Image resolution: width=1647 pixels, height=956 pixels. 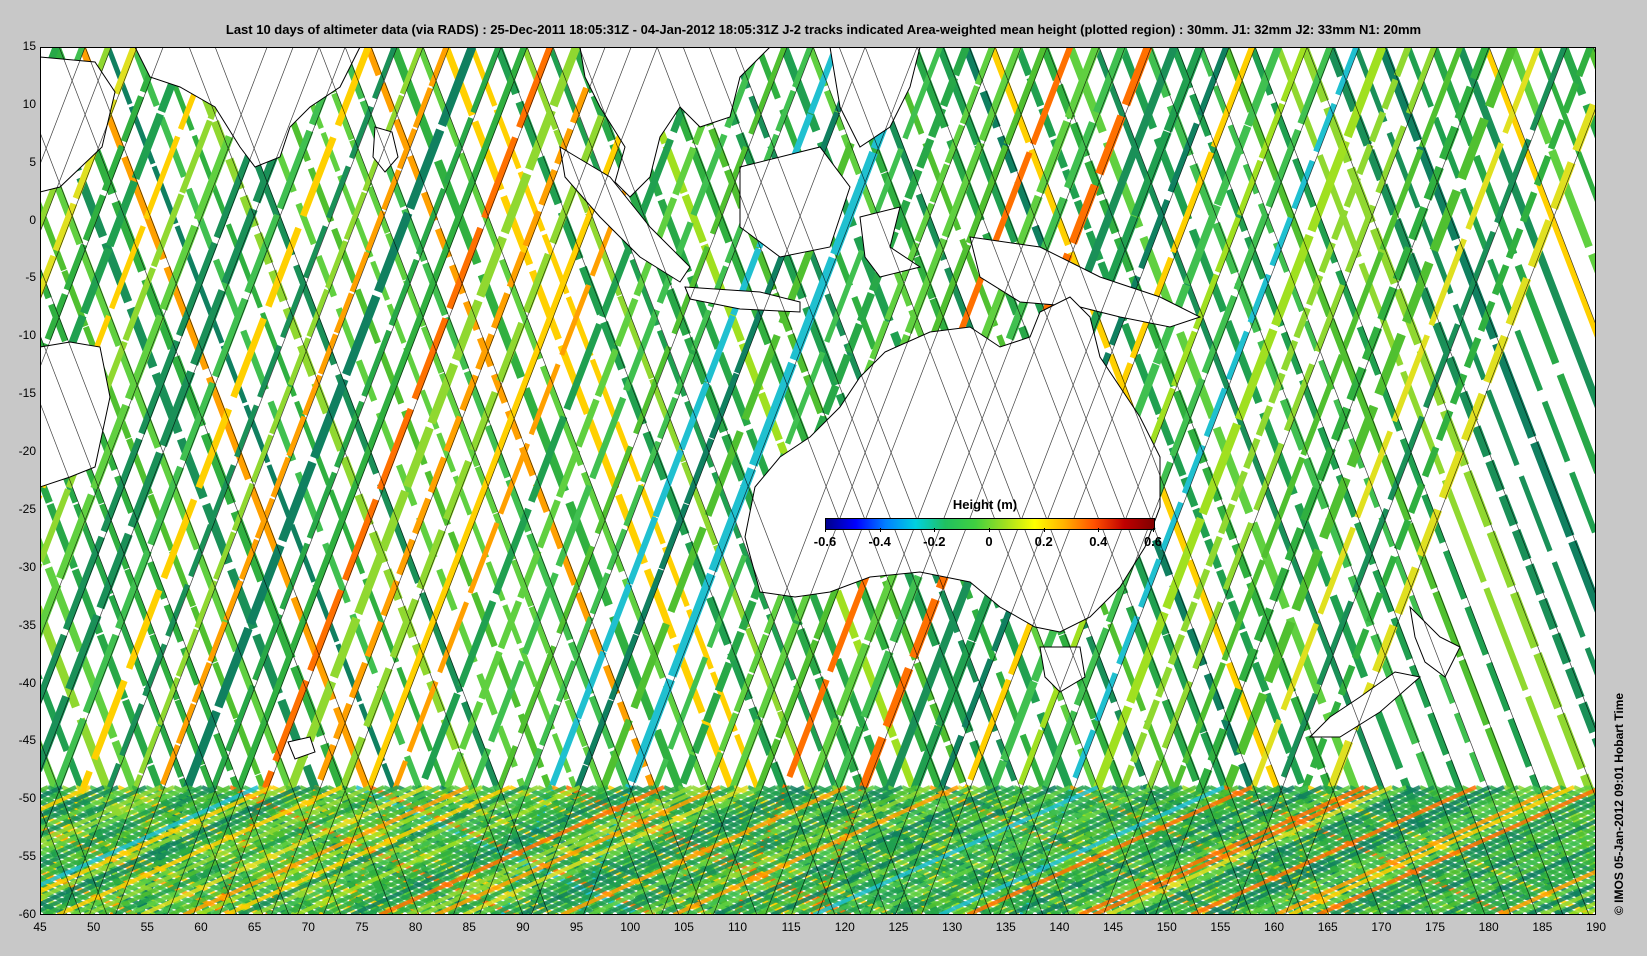 I want to click on x-tick-label: 120, so click(x=844, y=927).